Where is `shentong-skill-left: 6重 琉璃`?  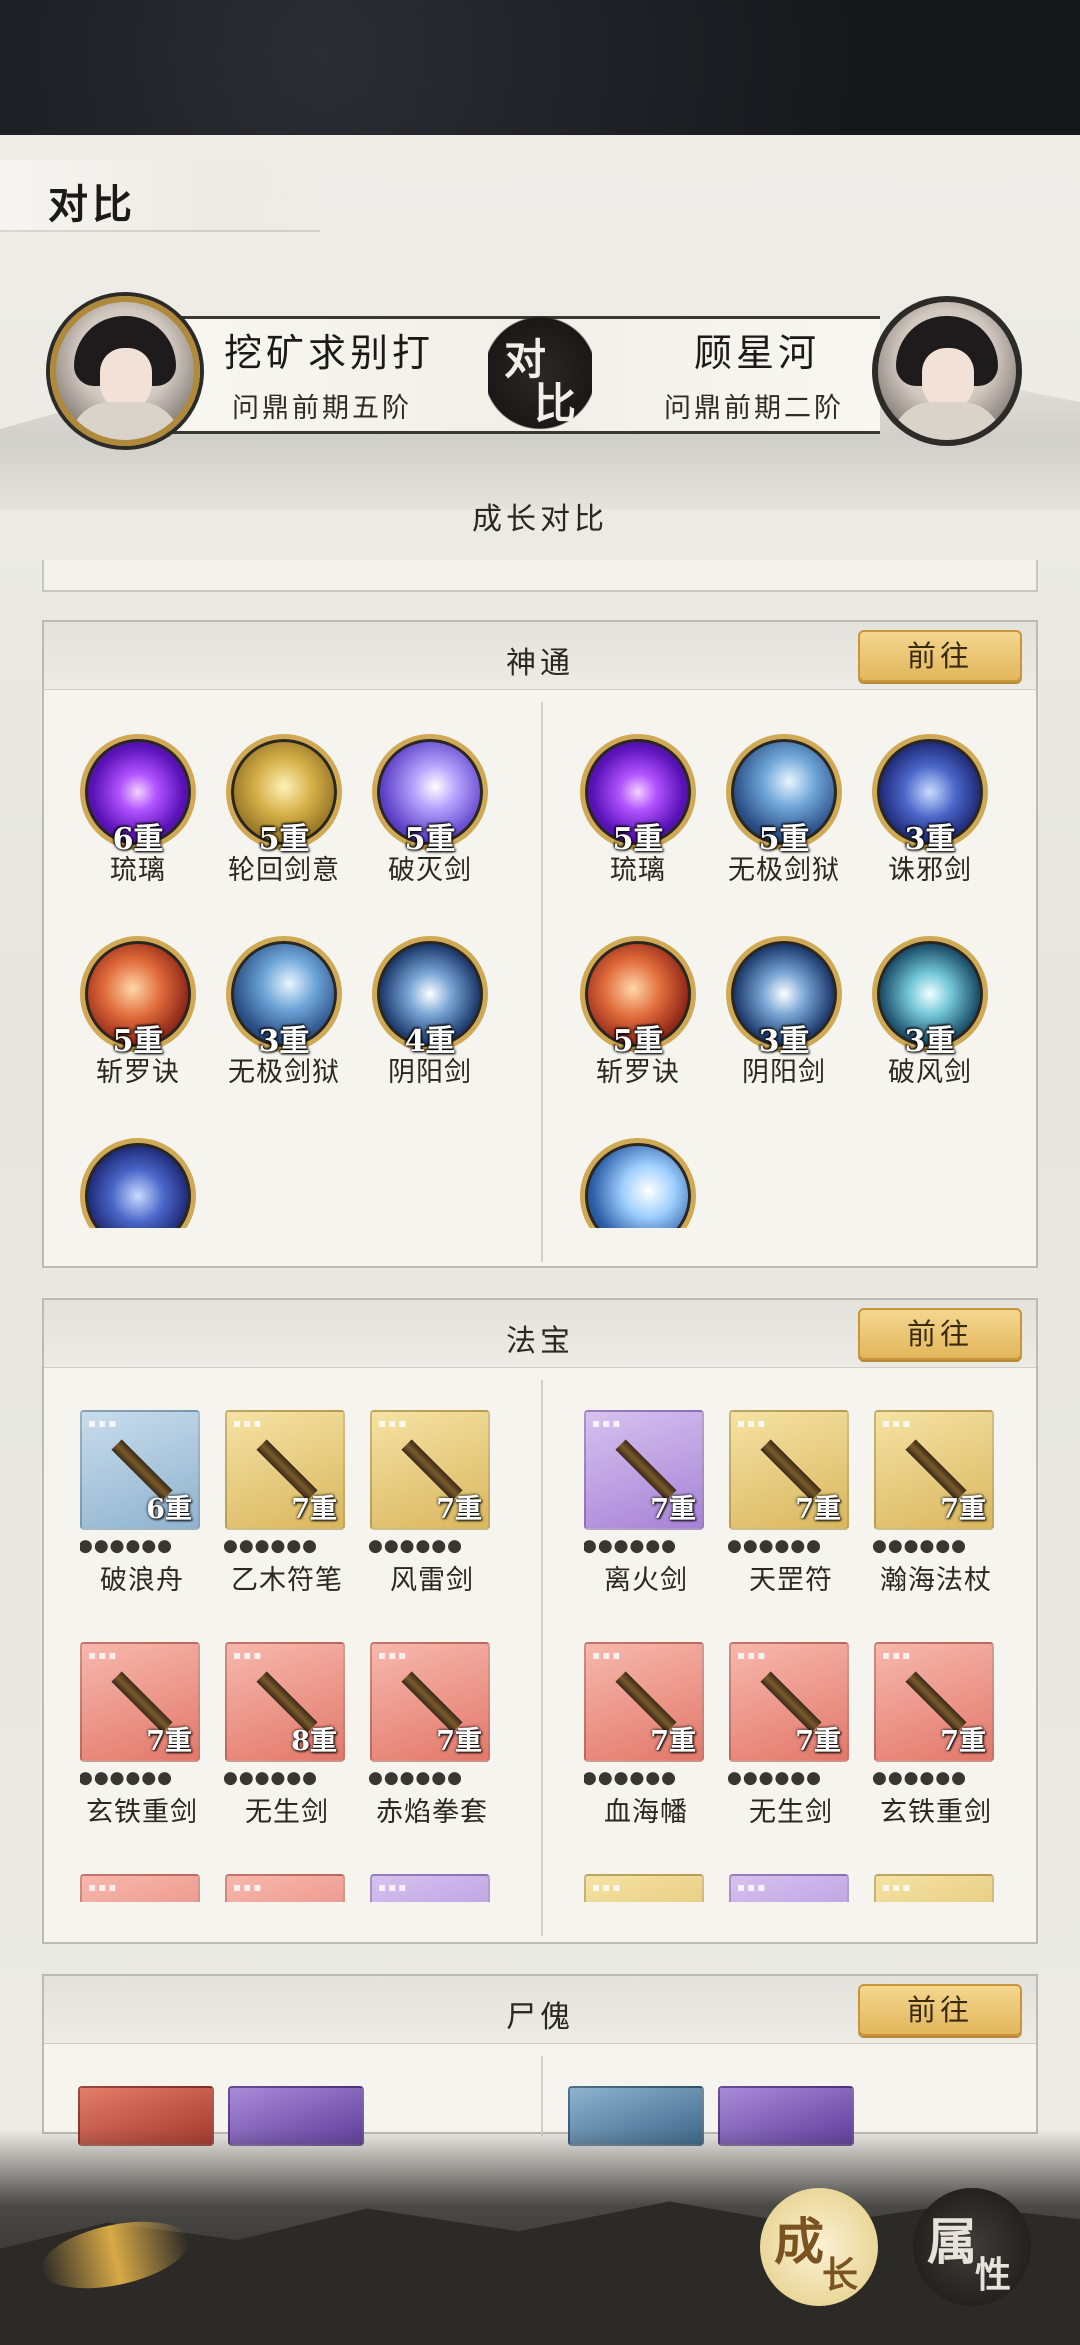 shentong-skill-left: 6重 琉璃 is located at coordinates (138, 810).